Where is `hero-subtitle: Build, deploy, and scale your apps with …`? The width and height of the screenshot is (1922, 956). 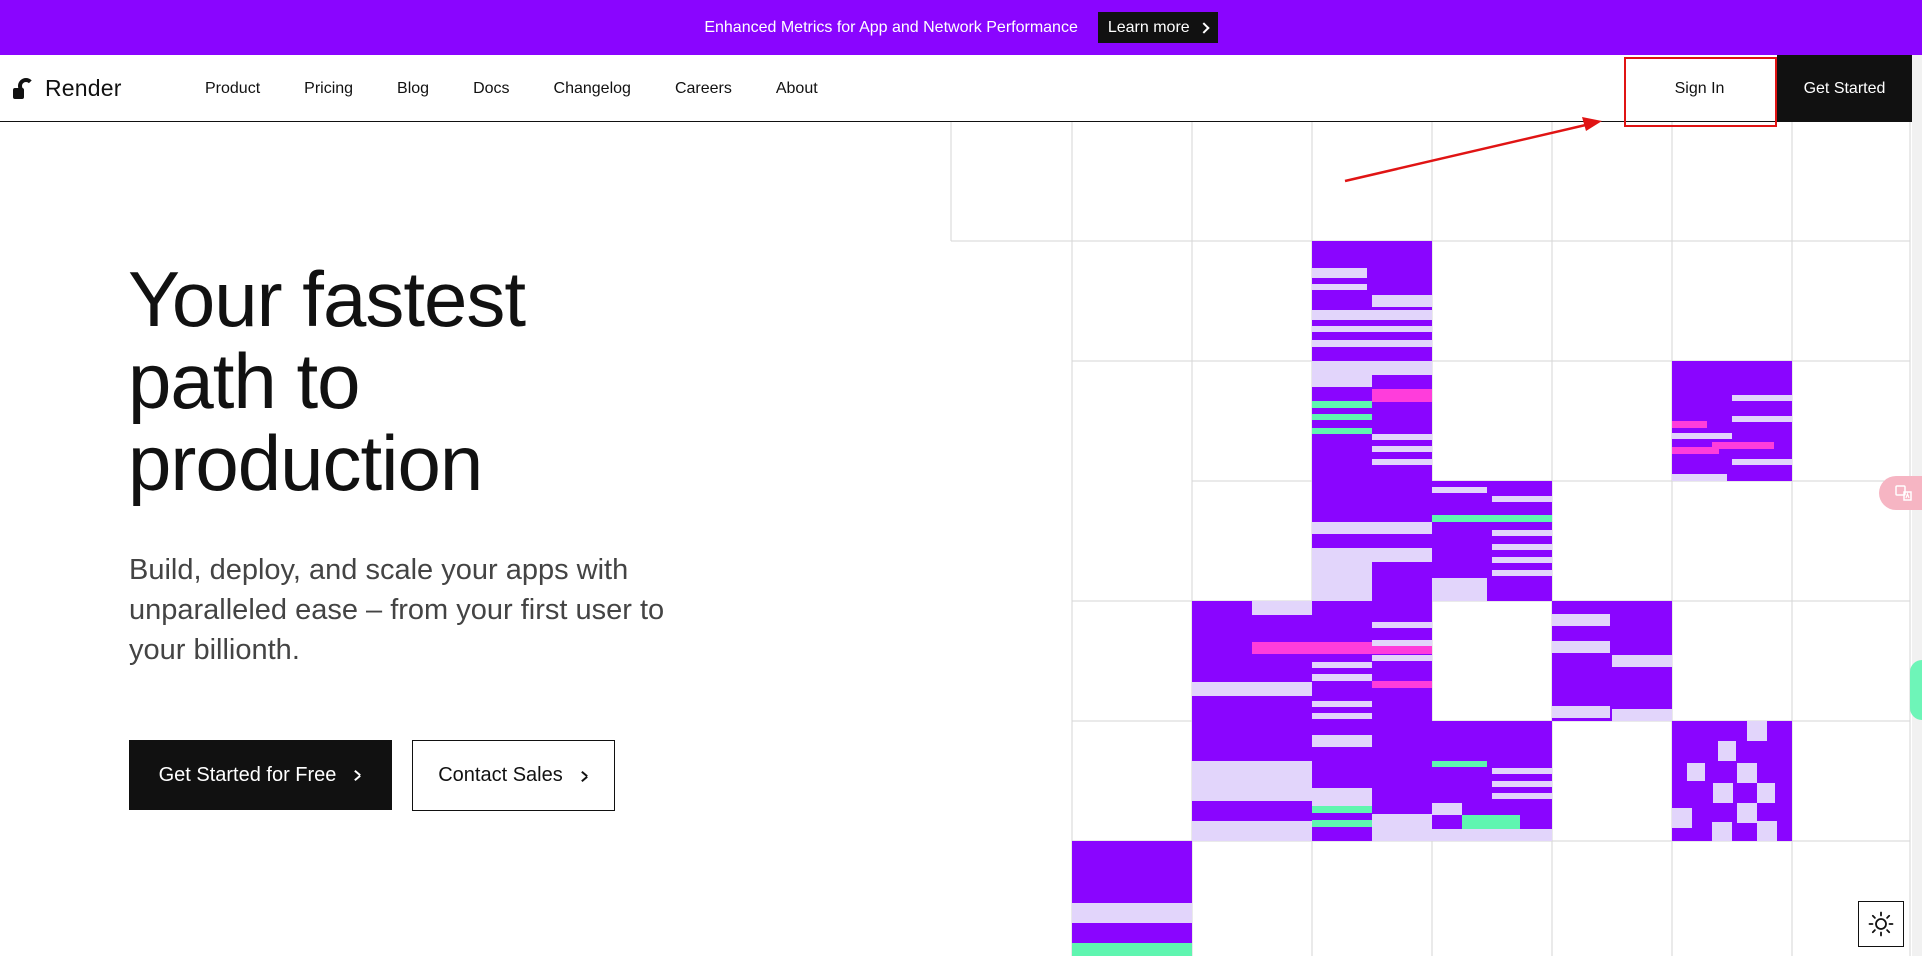 hero-subtitle: Build, deploy, and scale your apps with … is located at coordinates (397, 610).